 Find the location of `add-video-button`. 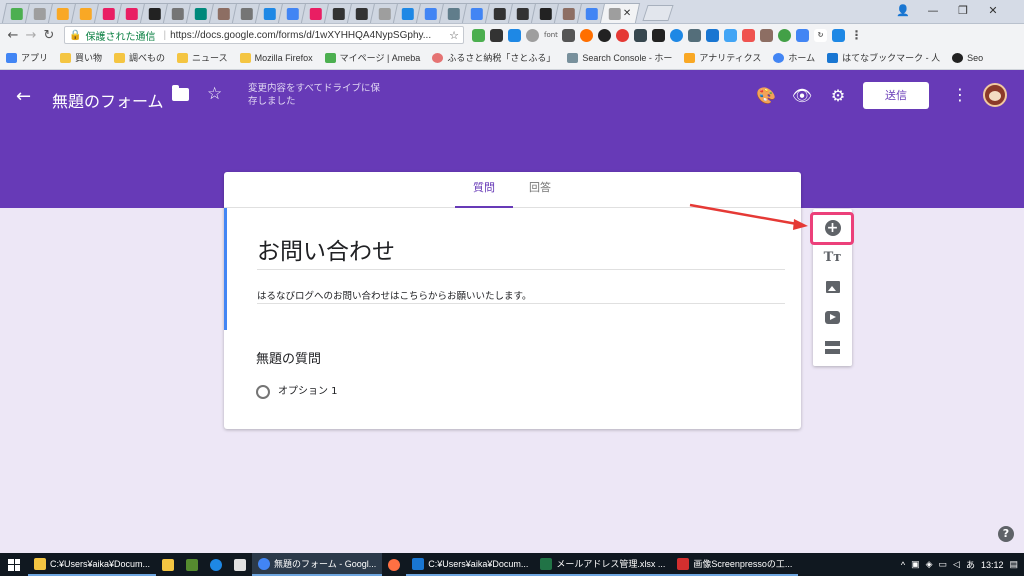

add-video-button is located at coordinates (832, 317).